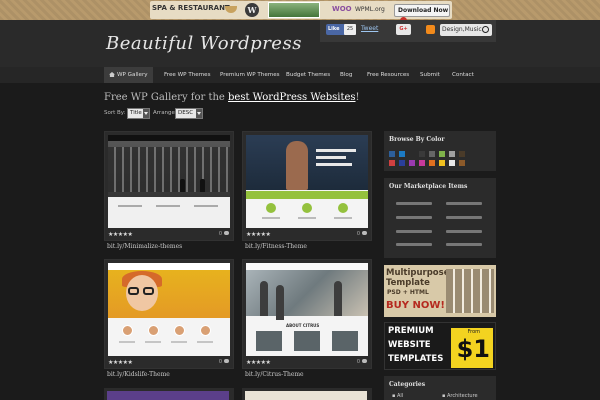 This screenshot has height=400, width=600. I want to click on nav-free-resources: Free Resources, so click(388, 75).